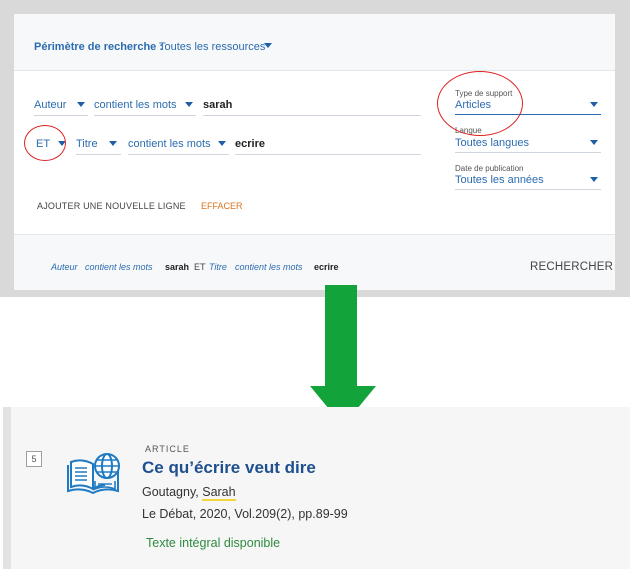 The width and height of the screenshot is (630, 569). What do you see at coordinates (229, 468) in the screenshot?
I see `result-title-link: Ce qu’écrire veut dire` at bounding box center [229, 468].